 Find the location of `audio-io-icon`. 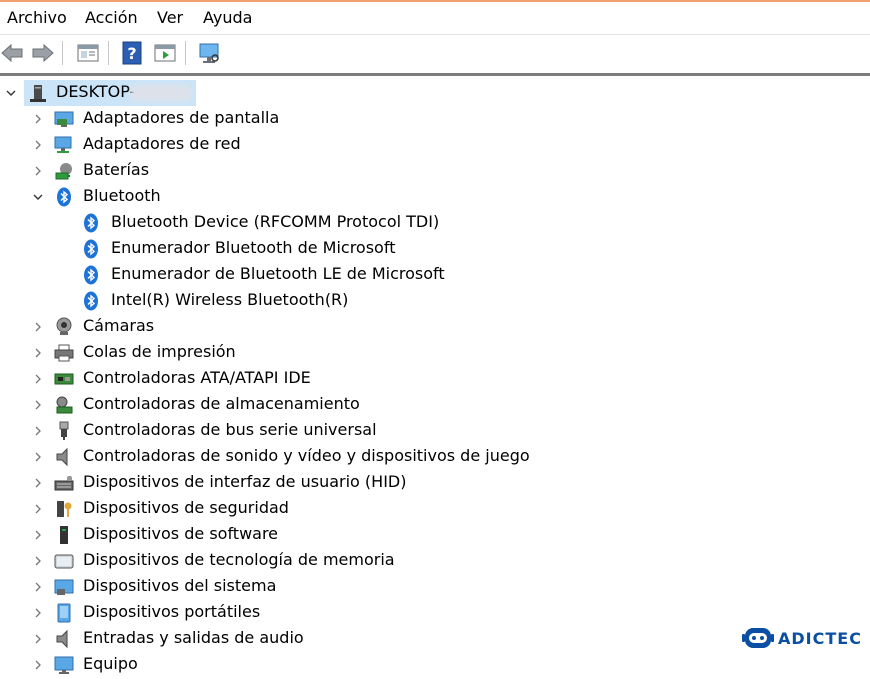

audio-io-icon is located at coordinates (64, 639).